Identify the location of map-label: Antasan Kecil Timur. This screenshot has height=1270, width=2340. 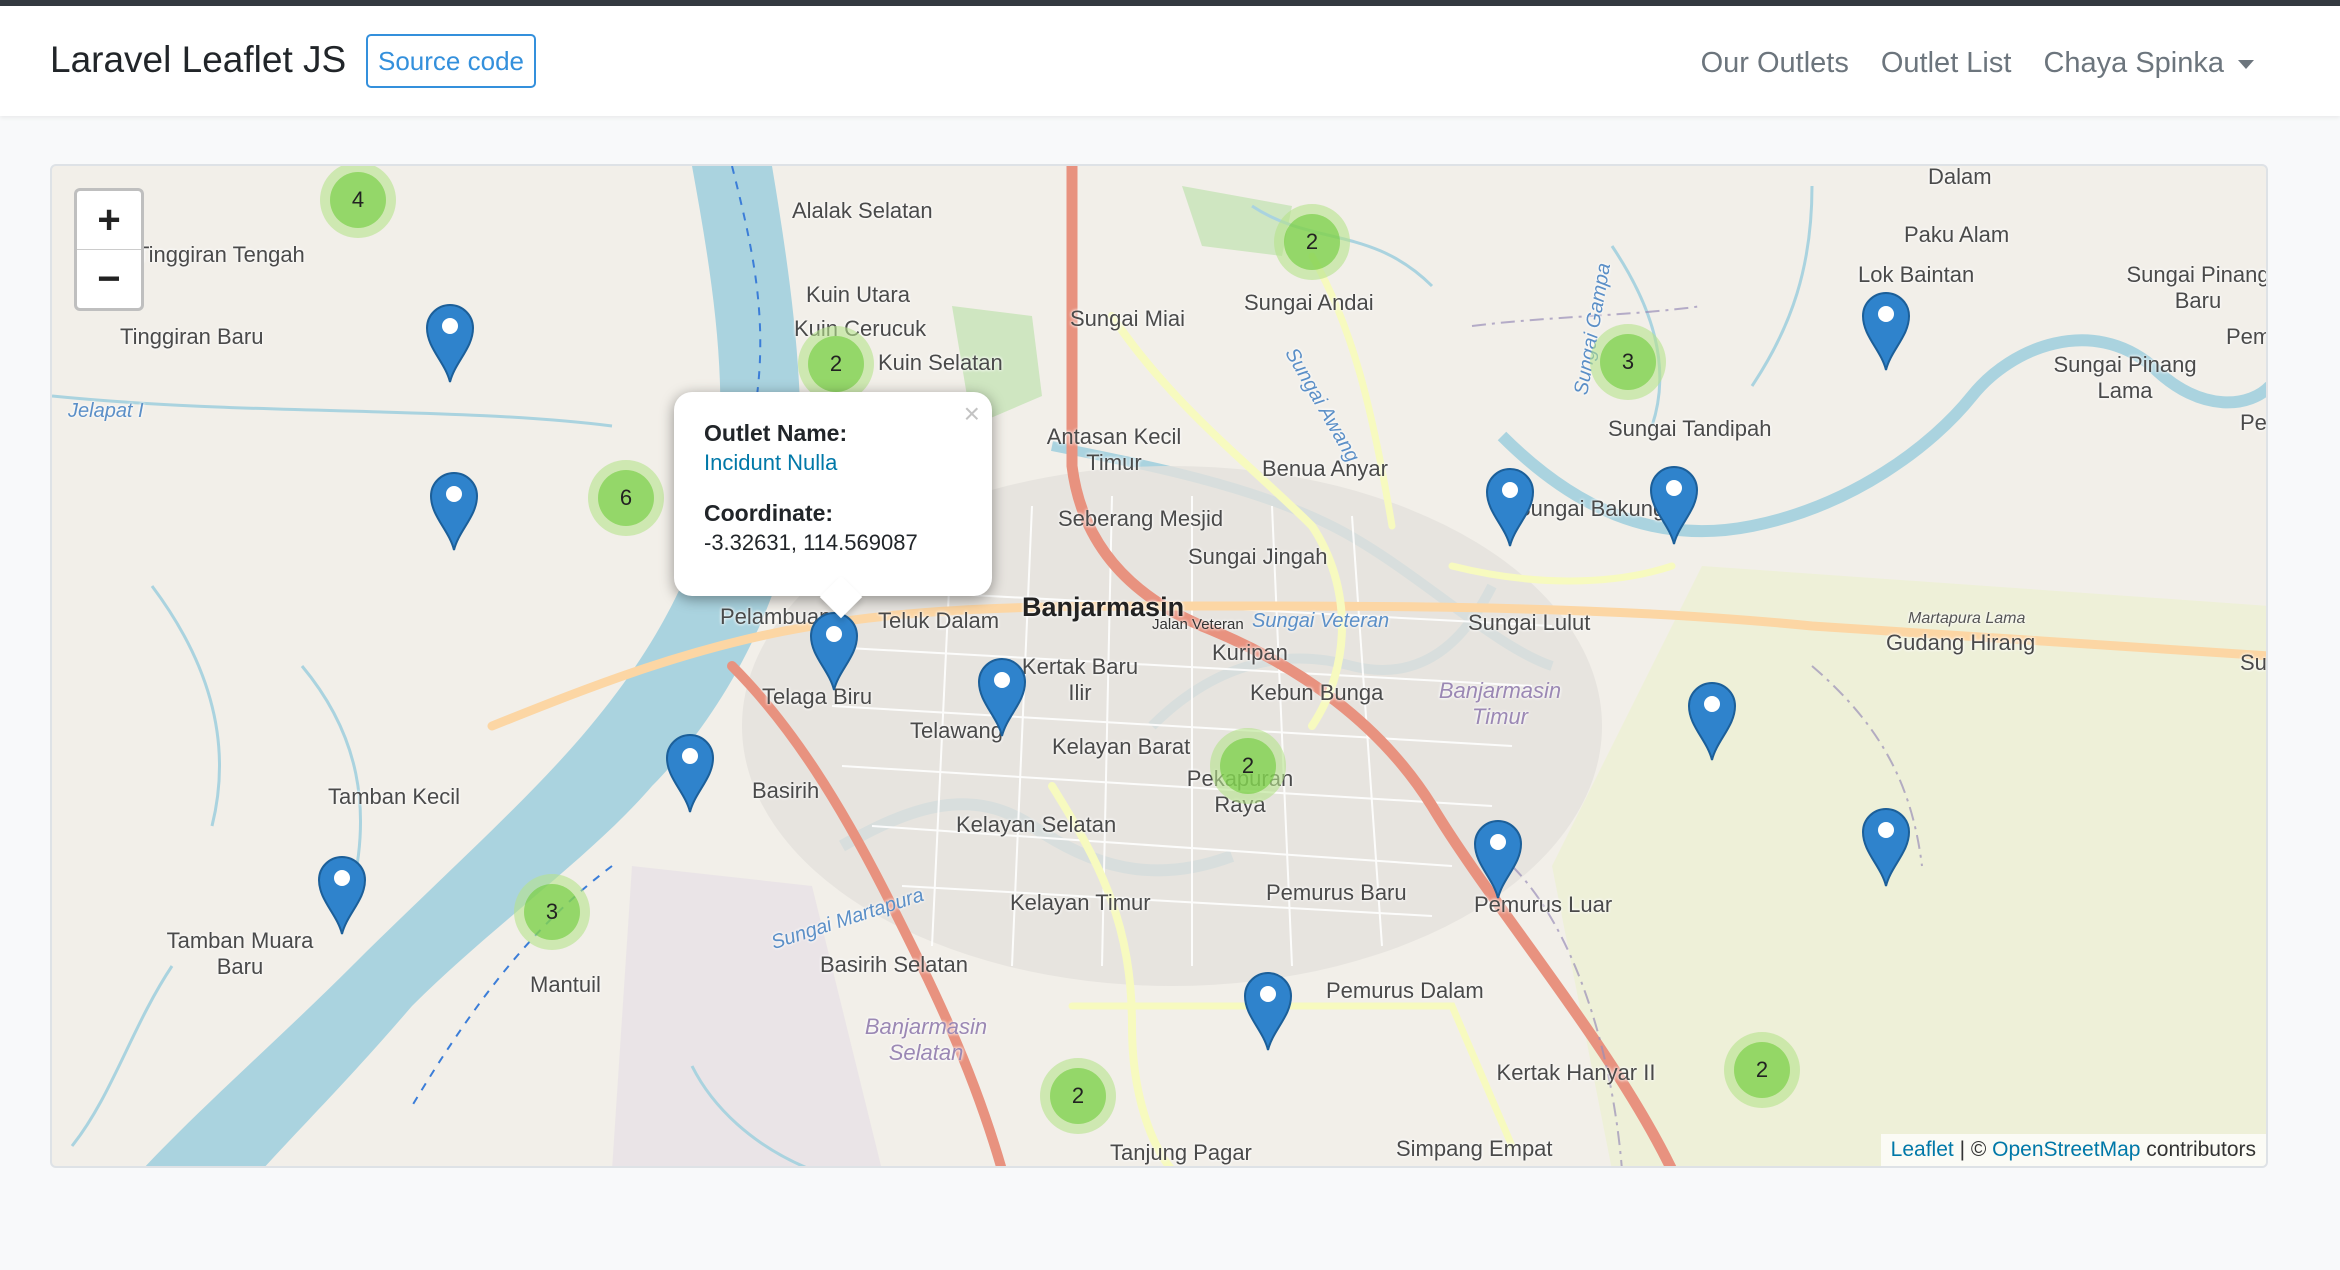
(1114, 449).